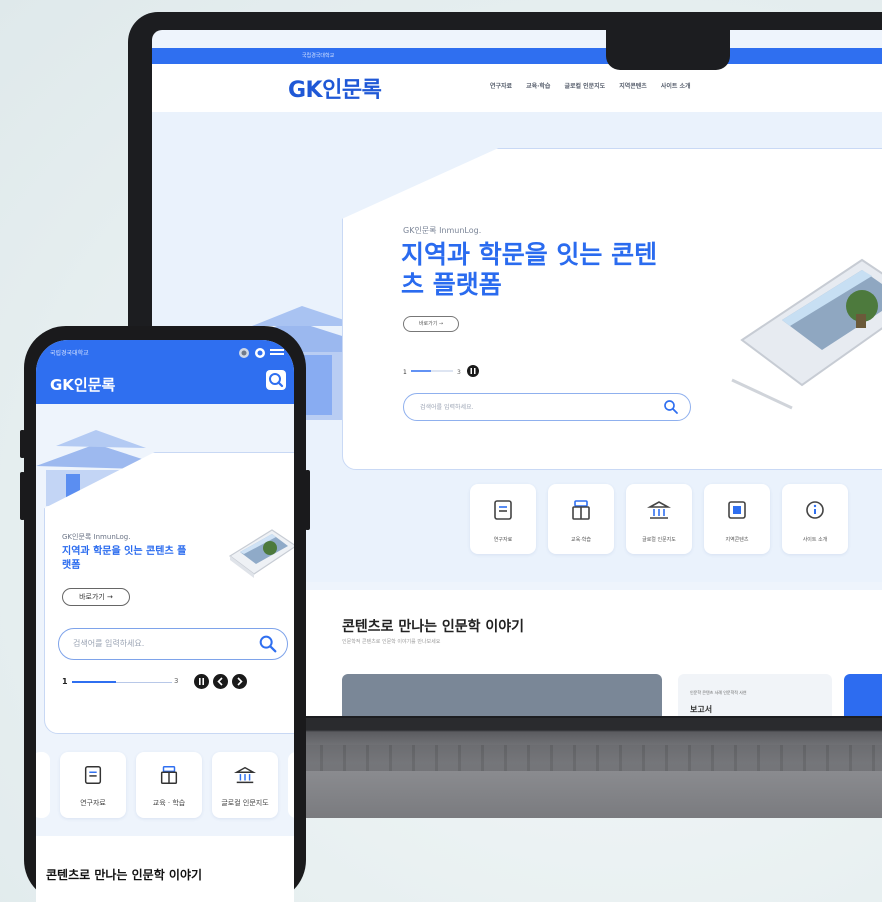 The height and width of the screenshot is (902, 882). What do you see at coordinates (676, 85) in the screenshot?
I see `nav-item-about: 사이트 소개` at bounding box center [676, 85].